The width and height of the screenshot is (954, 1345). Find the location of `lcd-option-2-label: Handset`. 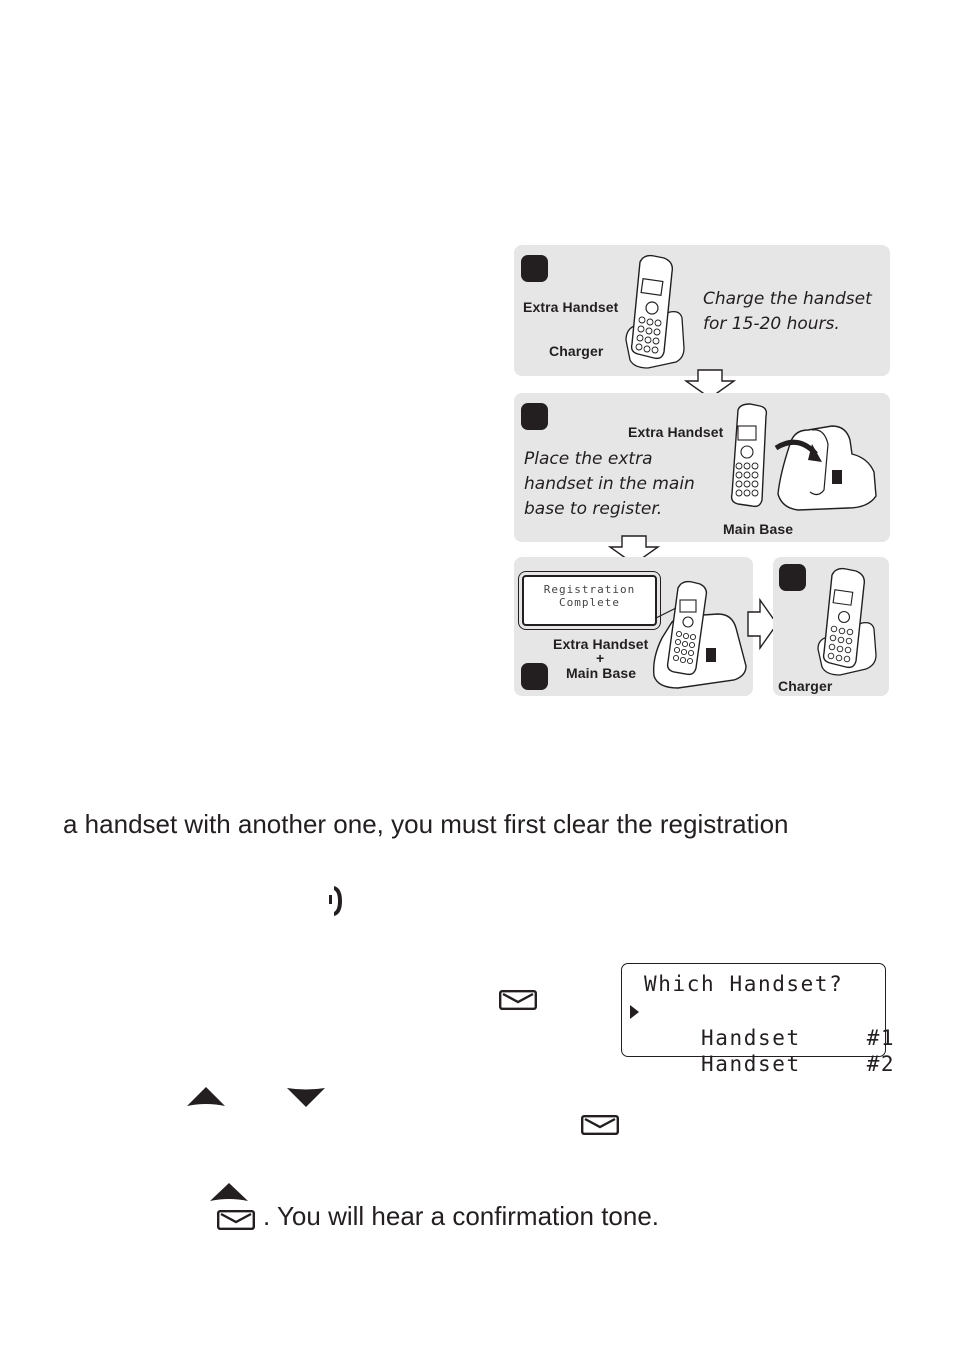

lcd-option-2-label: Handset is located at coordinates (750, 1063).